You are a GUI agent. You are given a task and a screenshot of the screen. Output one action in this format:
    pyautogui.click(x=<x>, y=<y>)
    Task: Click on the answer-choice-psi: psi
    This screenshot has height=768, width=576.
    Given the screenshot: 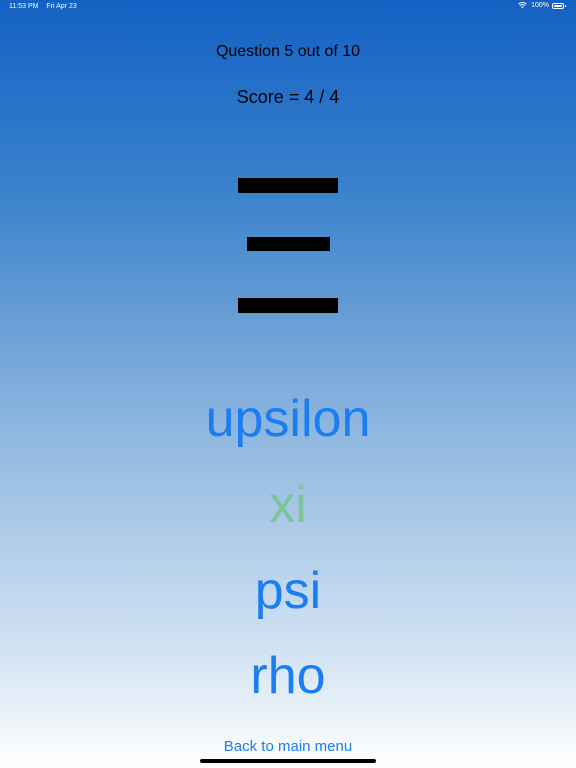 What is the action you would take?
    pyautogui.click(x=288, y=591)
    